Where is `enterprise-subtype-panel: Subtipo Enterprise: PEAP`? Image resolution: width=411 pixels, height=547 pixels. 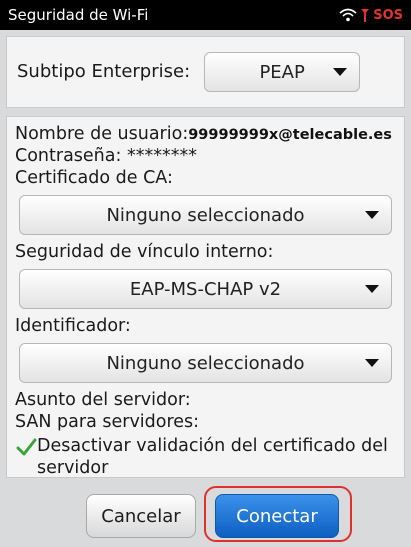 enterprise-subtype-panel: Subtipo Enterprise: PEAP is located at coordinates (205, 72).